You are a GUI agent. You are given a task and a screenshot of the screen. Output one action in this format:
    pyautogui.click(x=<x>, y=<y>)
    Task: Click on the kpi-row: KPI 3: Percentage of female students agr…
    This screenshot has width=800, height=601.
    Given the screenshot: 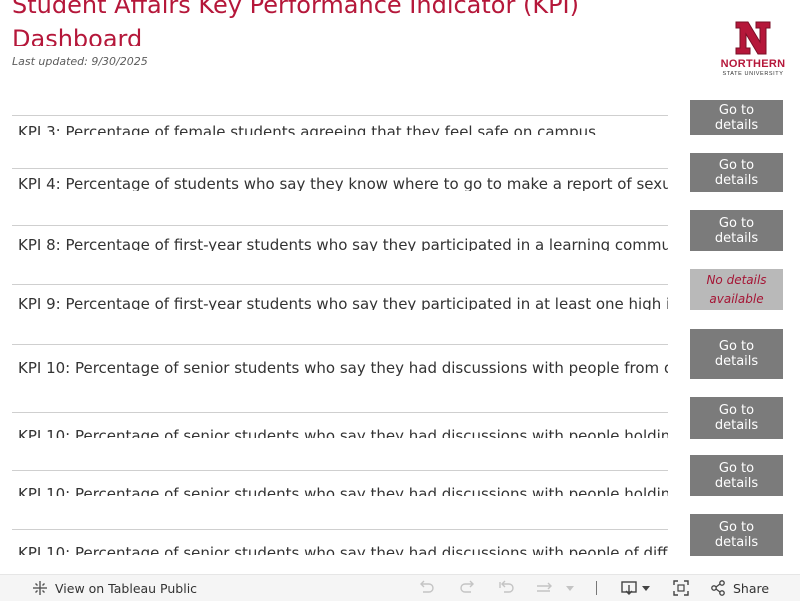 What is the action you would take?
    pyautogui.click(x=340, y=125)
    